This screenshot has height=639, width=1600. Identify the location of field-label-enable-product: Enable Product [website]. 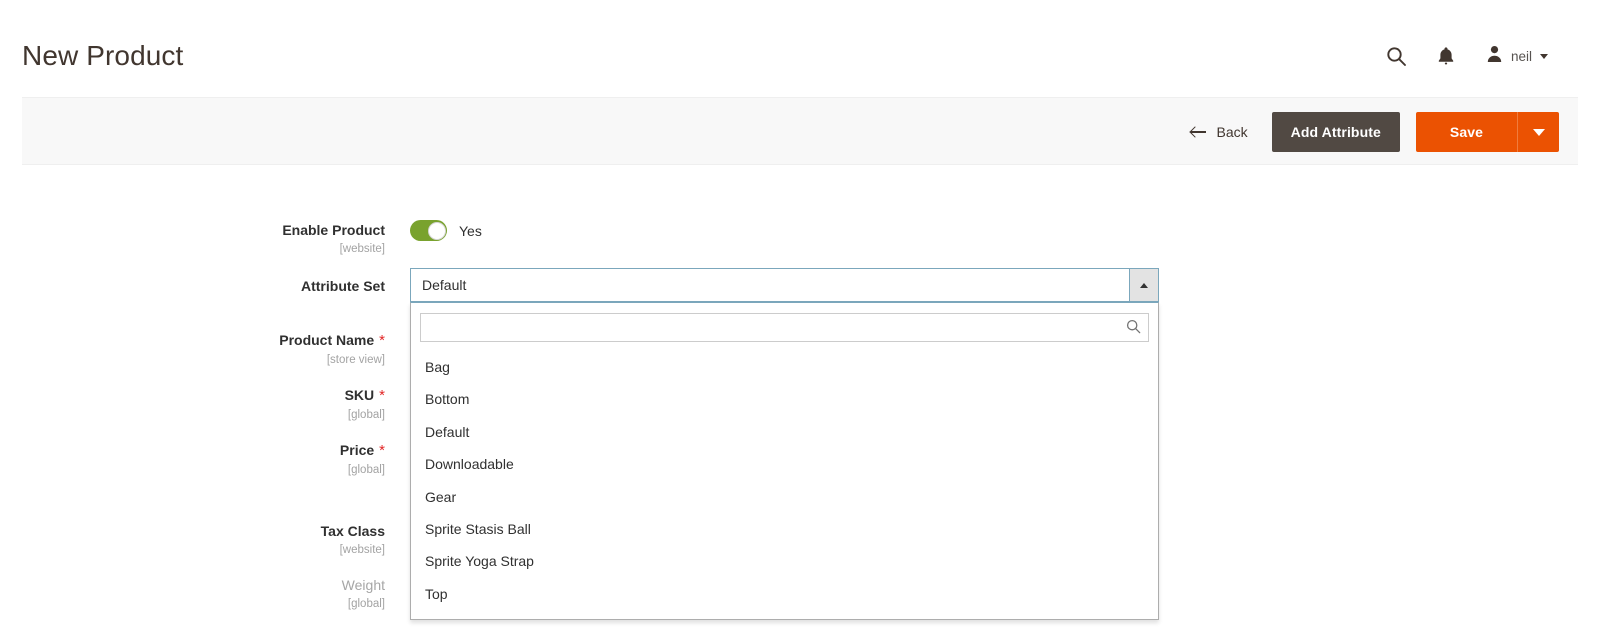
(192, 239).